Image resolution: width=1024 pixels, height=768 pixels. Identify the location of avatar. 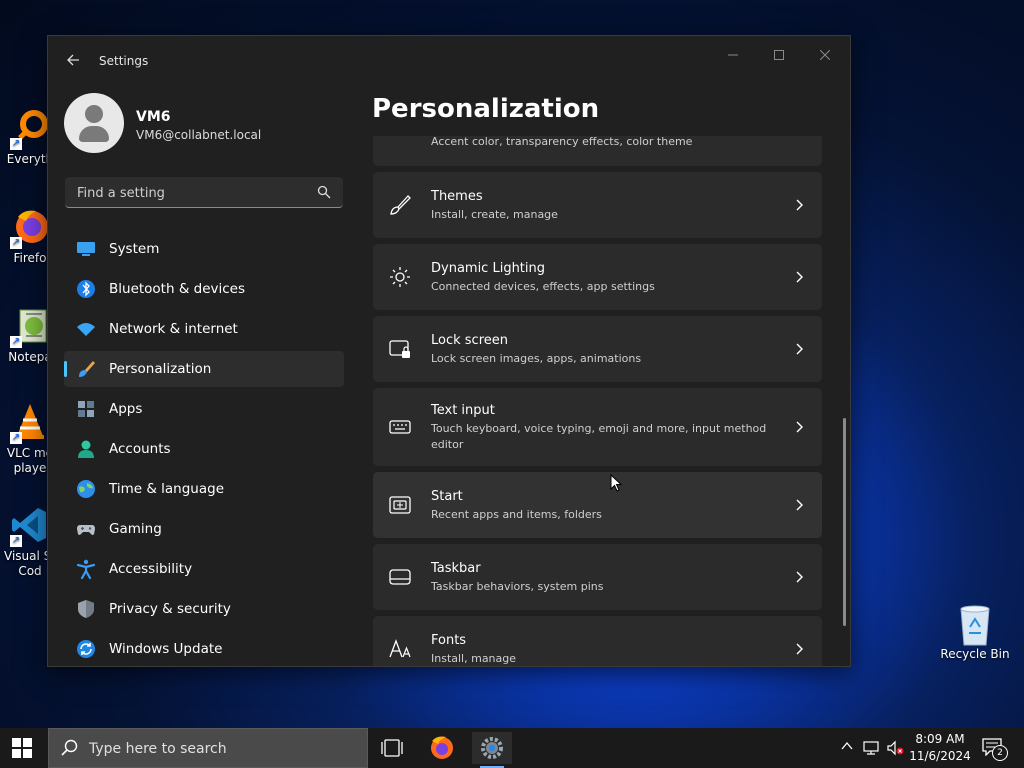
(94, 123).